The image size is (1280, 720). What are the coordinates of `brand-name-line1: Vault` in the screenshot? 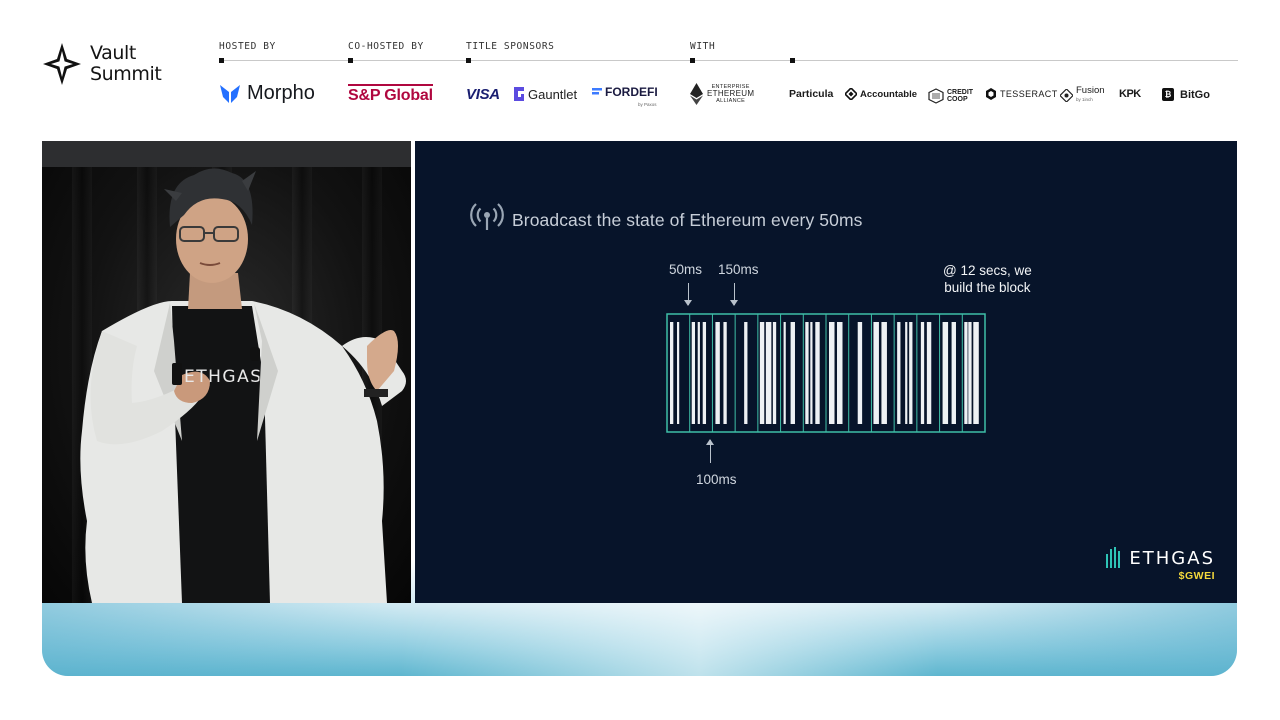 It's located at (113, 53).